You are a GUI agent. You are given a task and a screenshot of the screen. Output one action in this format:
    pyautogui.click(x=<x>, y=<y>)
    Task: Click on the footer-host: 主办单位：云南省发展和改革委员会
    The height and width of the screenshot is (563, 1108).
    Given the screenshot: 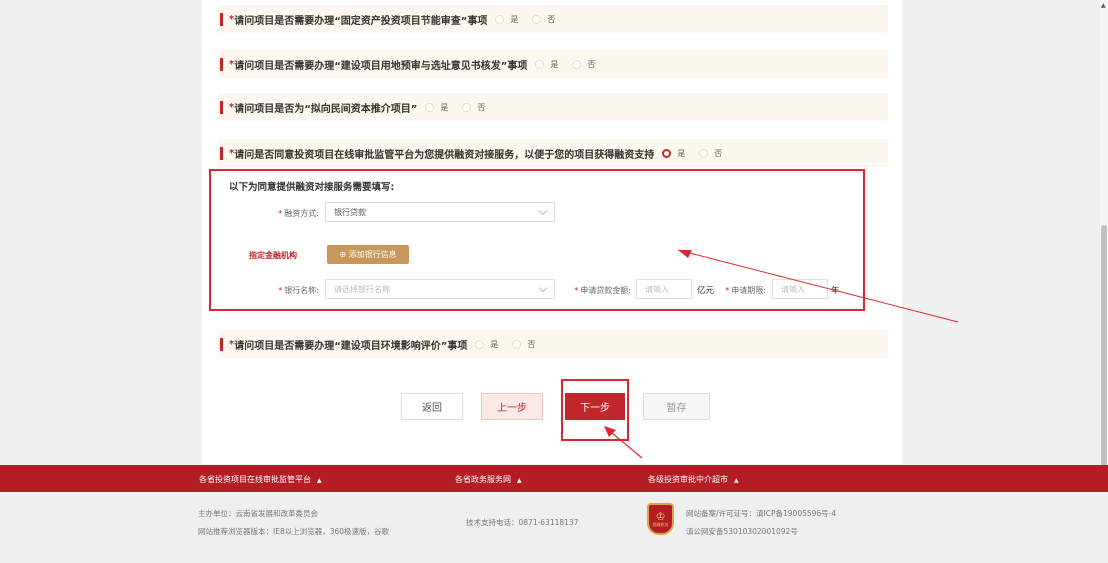 What is the action you would take?
    pyautogui.click(x=258, y=513)
    